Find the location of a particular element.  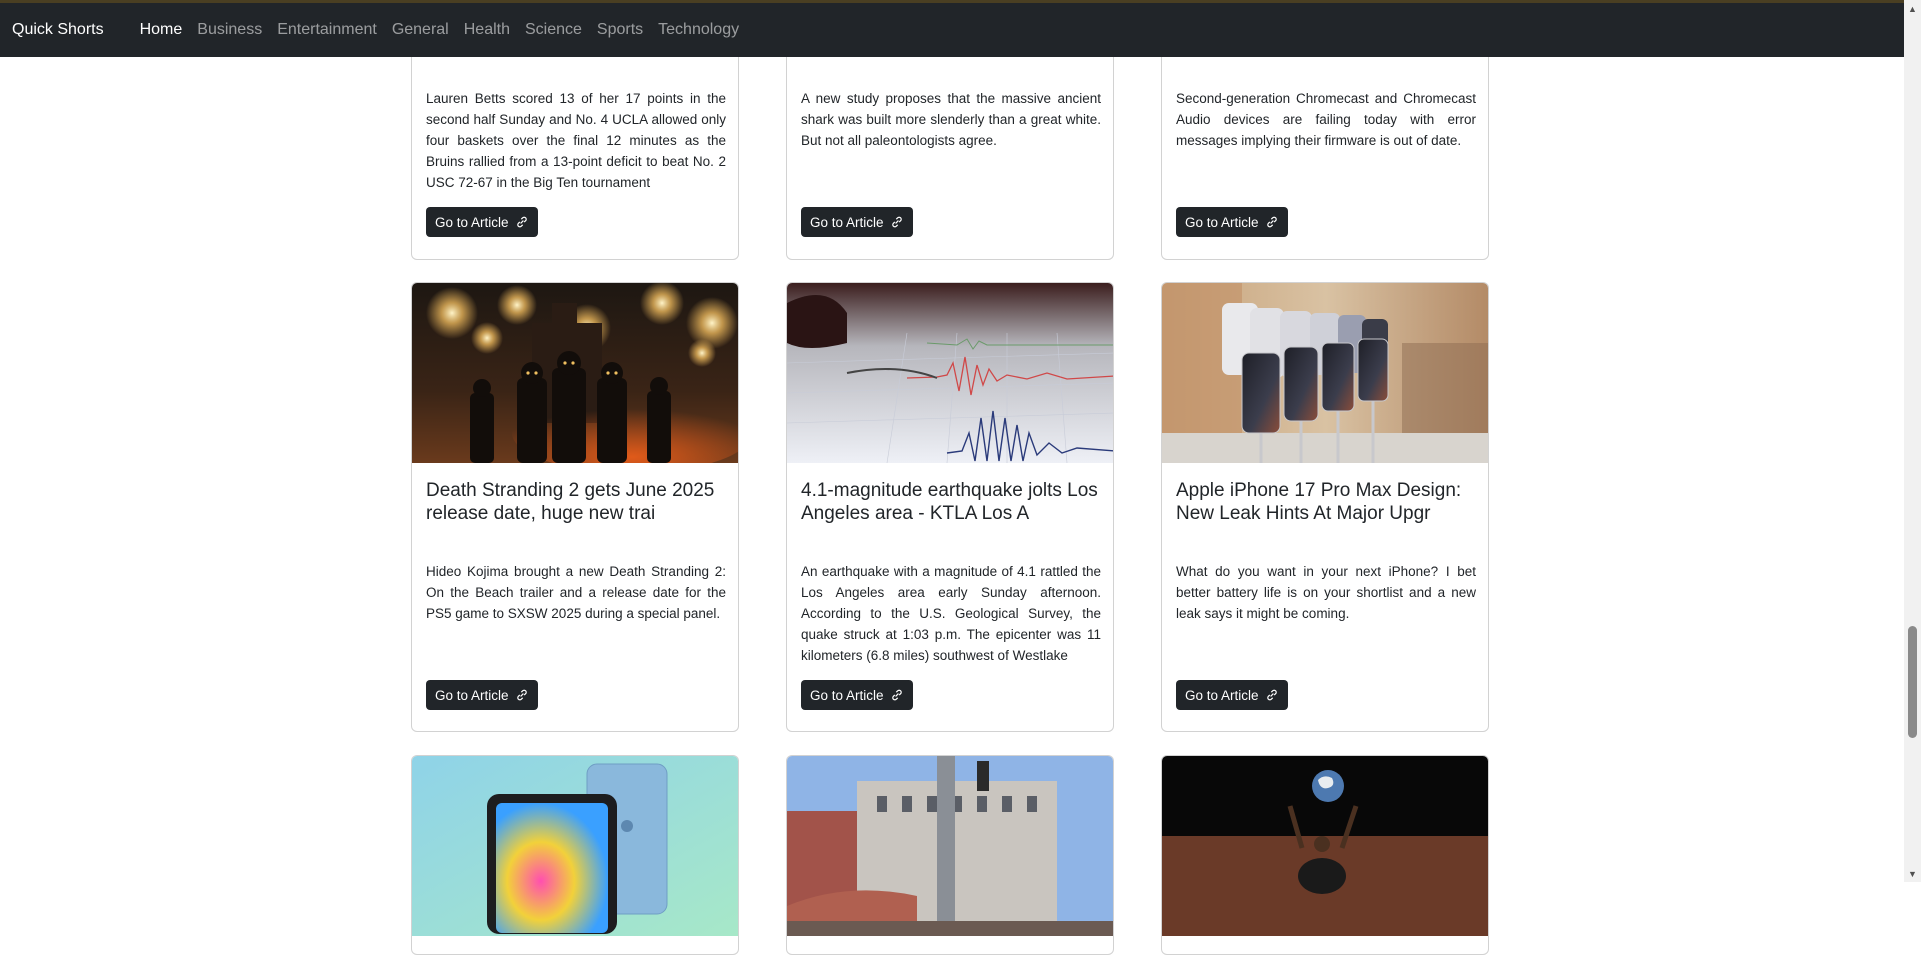

scrollbar-thumb is located at coordinates (1912, 682).